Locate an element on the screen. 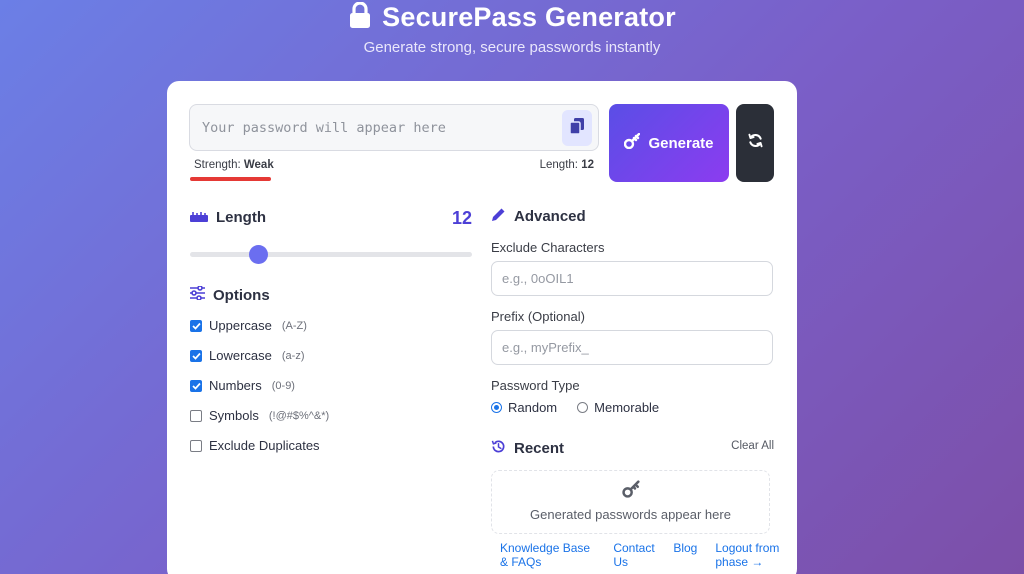 This screenshot has height=574, width=1024. exclude-characters-input is located at coordinates (632, 278).